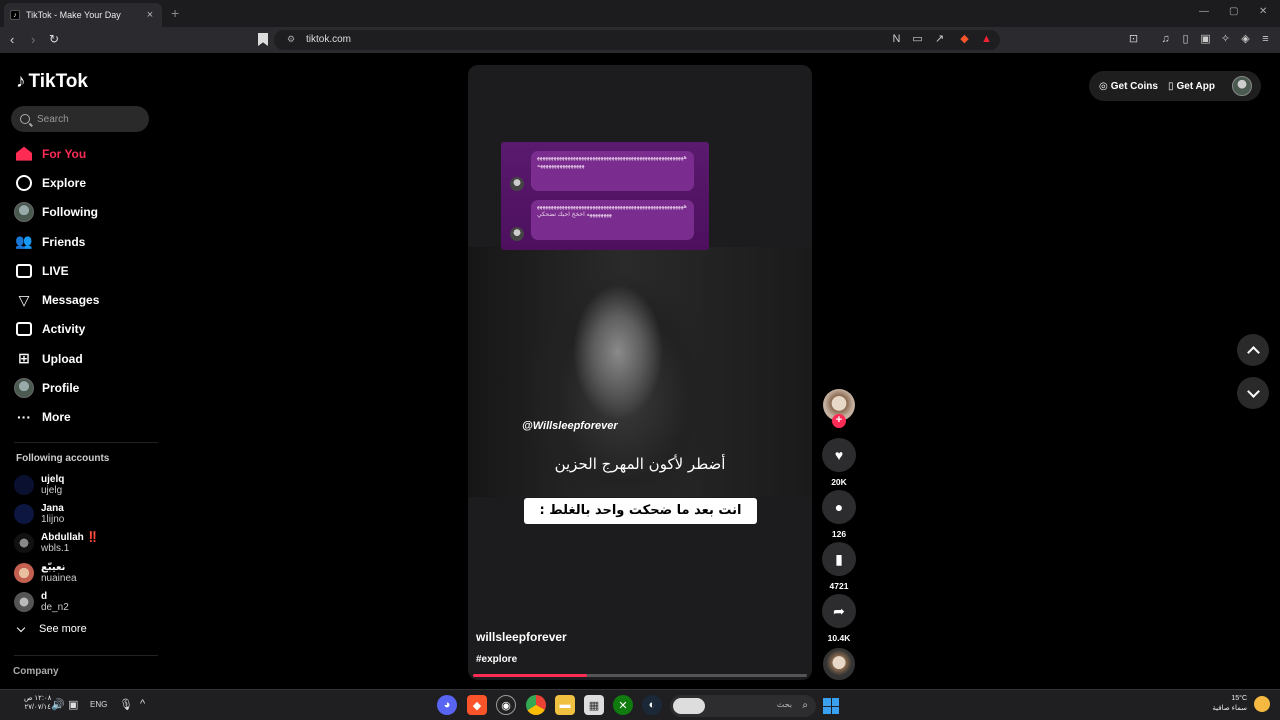 This screenshot has height=720, width=1280. Describe the element at coordinates (56, 387) in the screenshot. I see `sidebar-item-profile: Profile` at that location.